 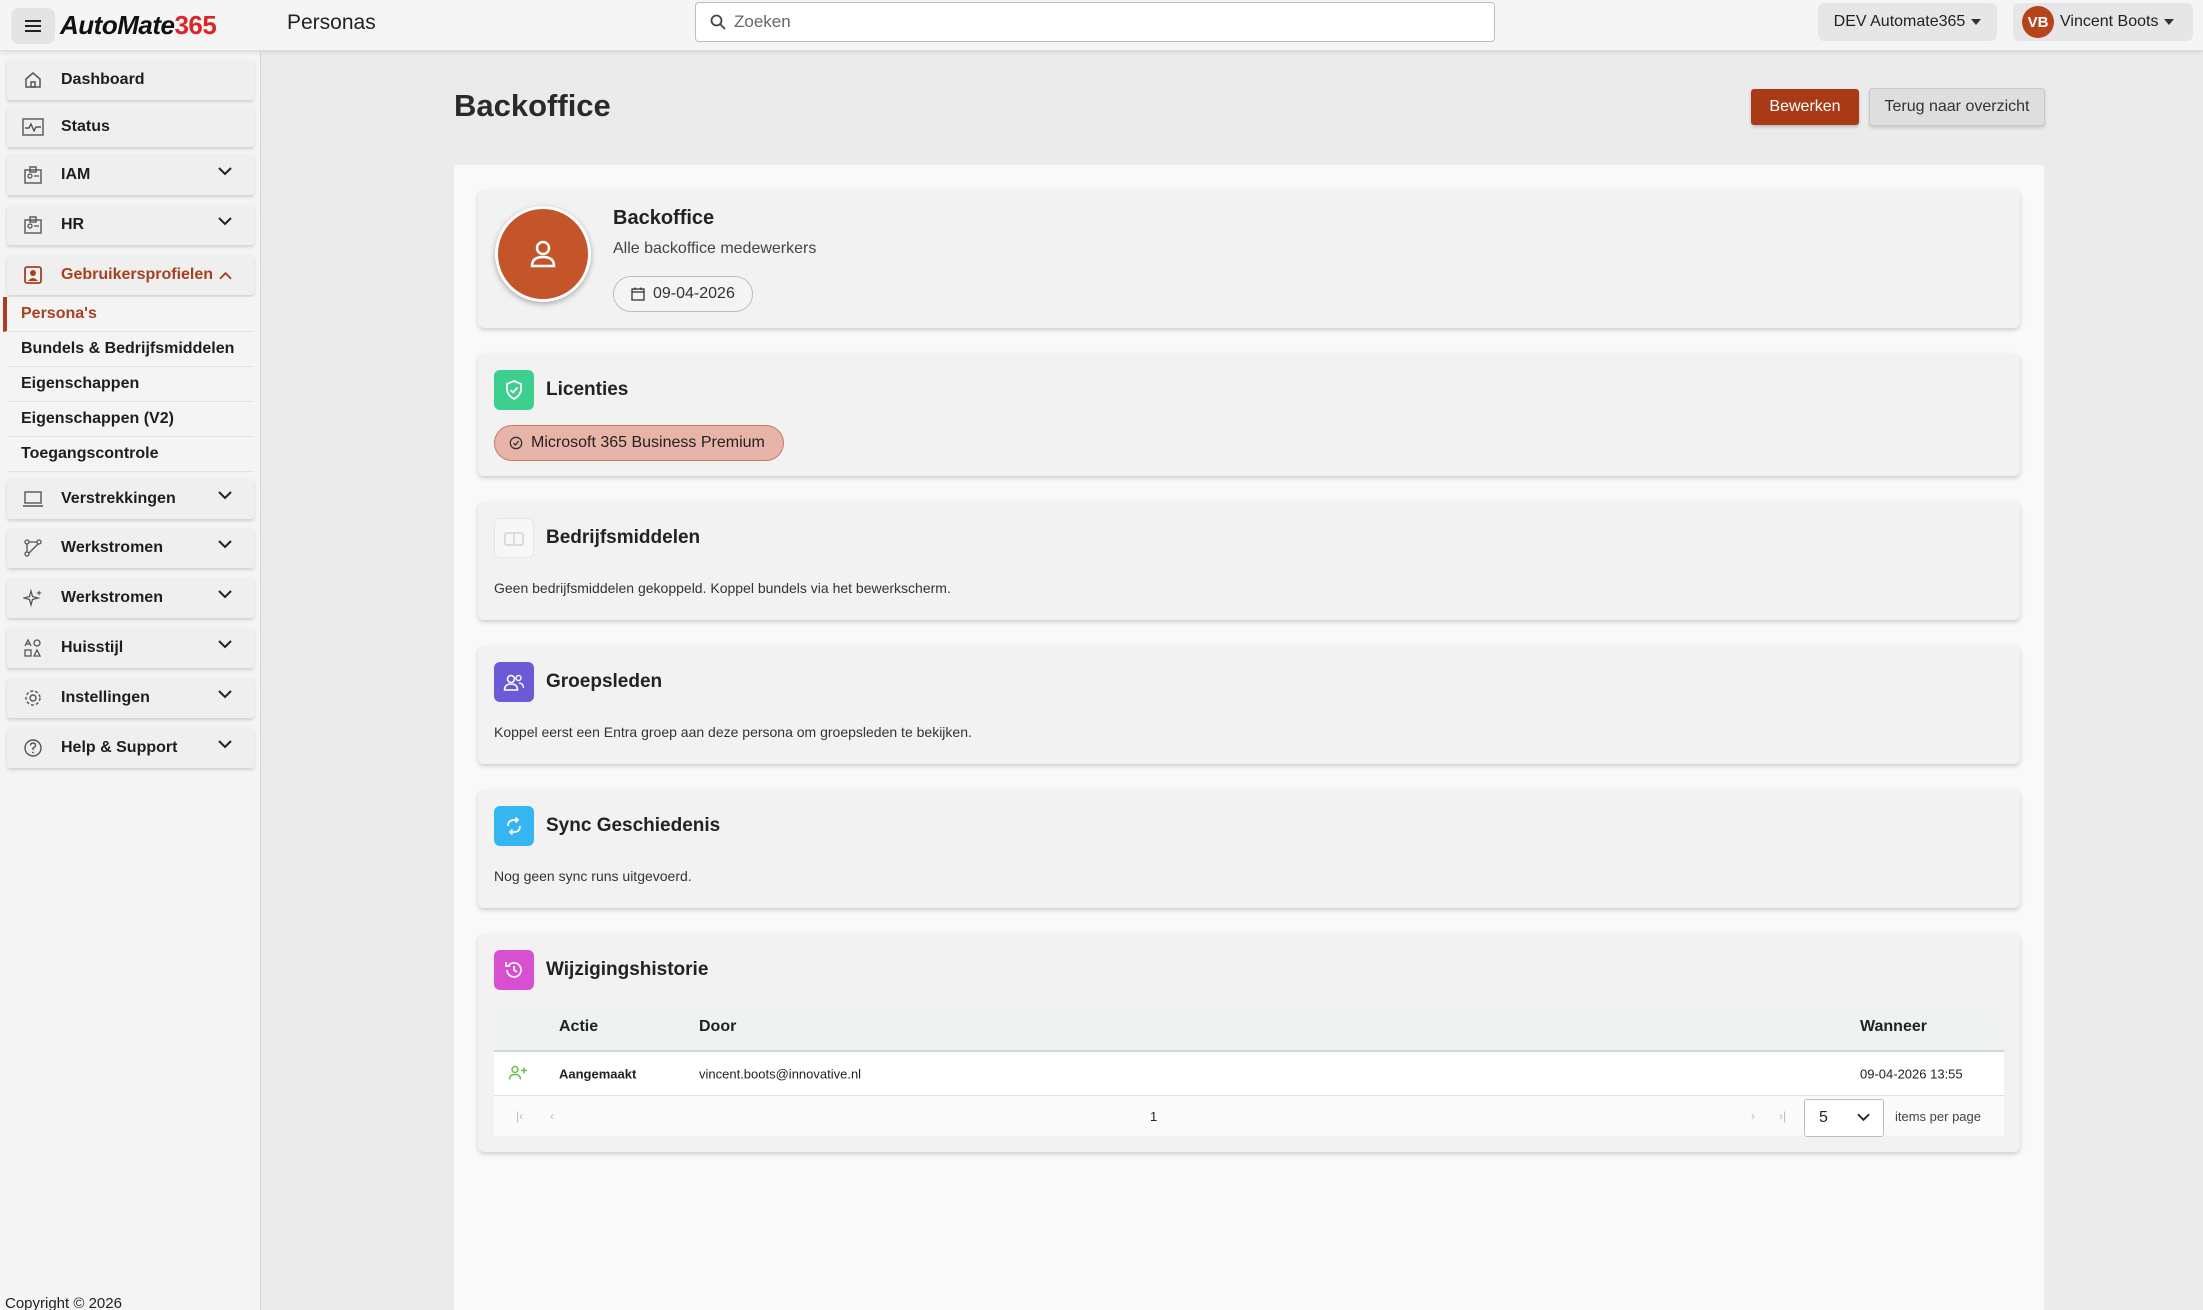 I want to click on header-page-title: Personas, so click(x=331, y=22).